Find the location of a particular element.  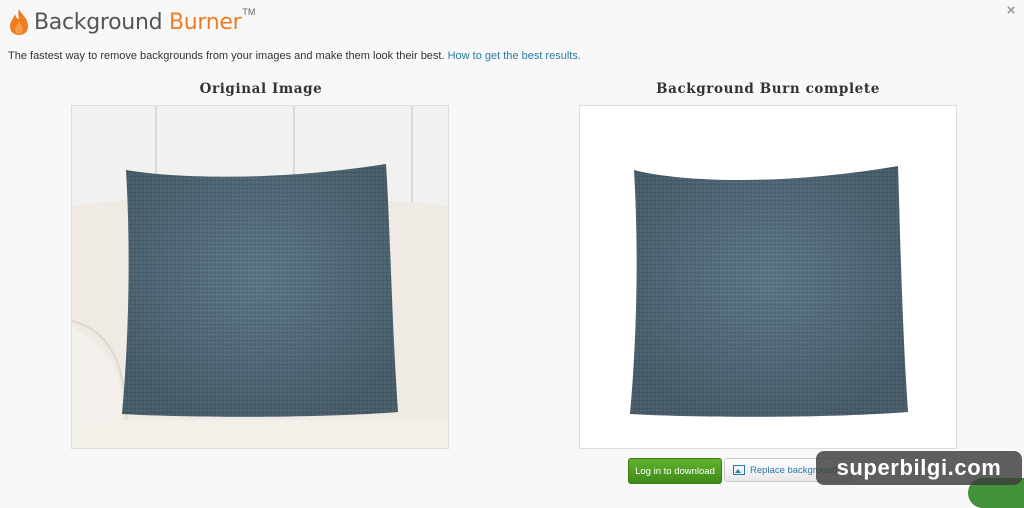

close-icon: × is located at coordinates (1011, 10).